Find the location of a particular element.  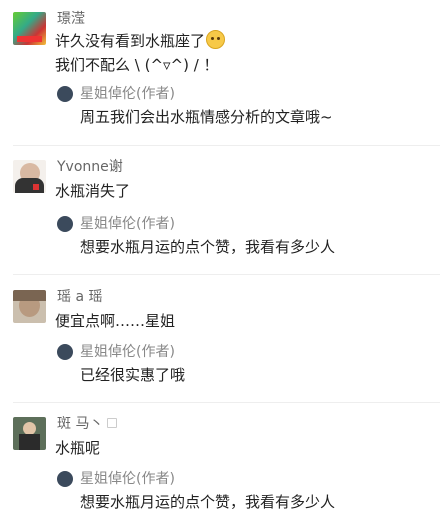

worried-face-emoji-icon is located at coordinates (216, 39).